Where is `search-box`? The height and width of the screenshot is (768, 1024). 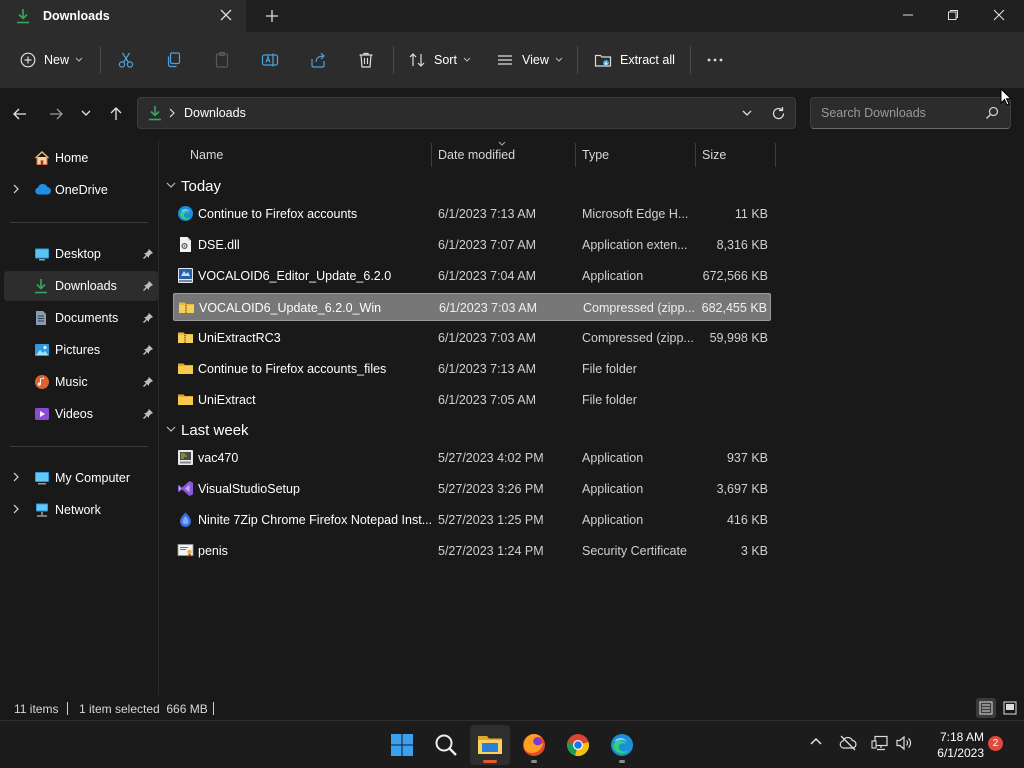
search-box is located at coordinates (910, 113).